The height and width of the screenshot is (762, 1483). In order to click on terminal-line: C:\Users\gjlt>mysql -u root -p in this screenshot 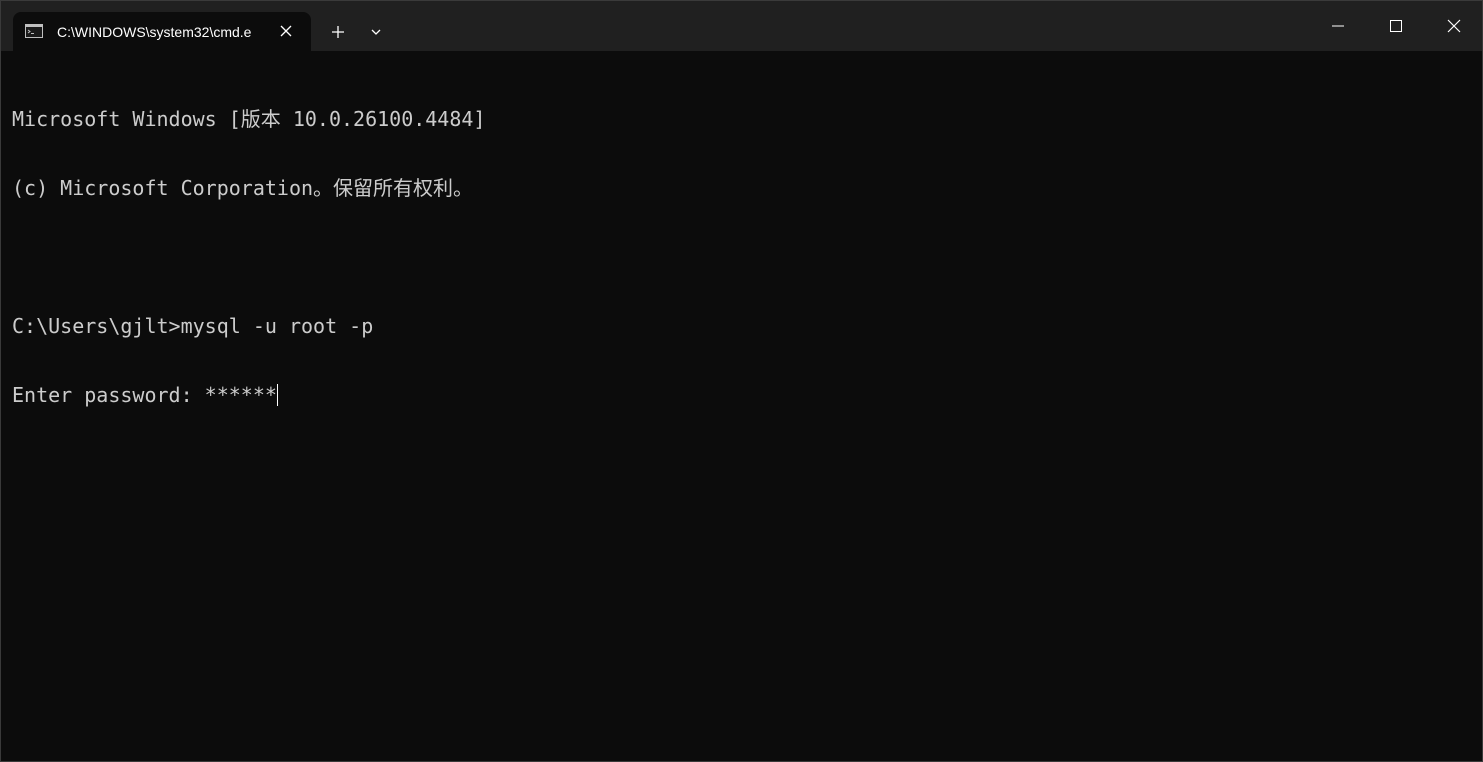, I will do `click(193, 326)`.